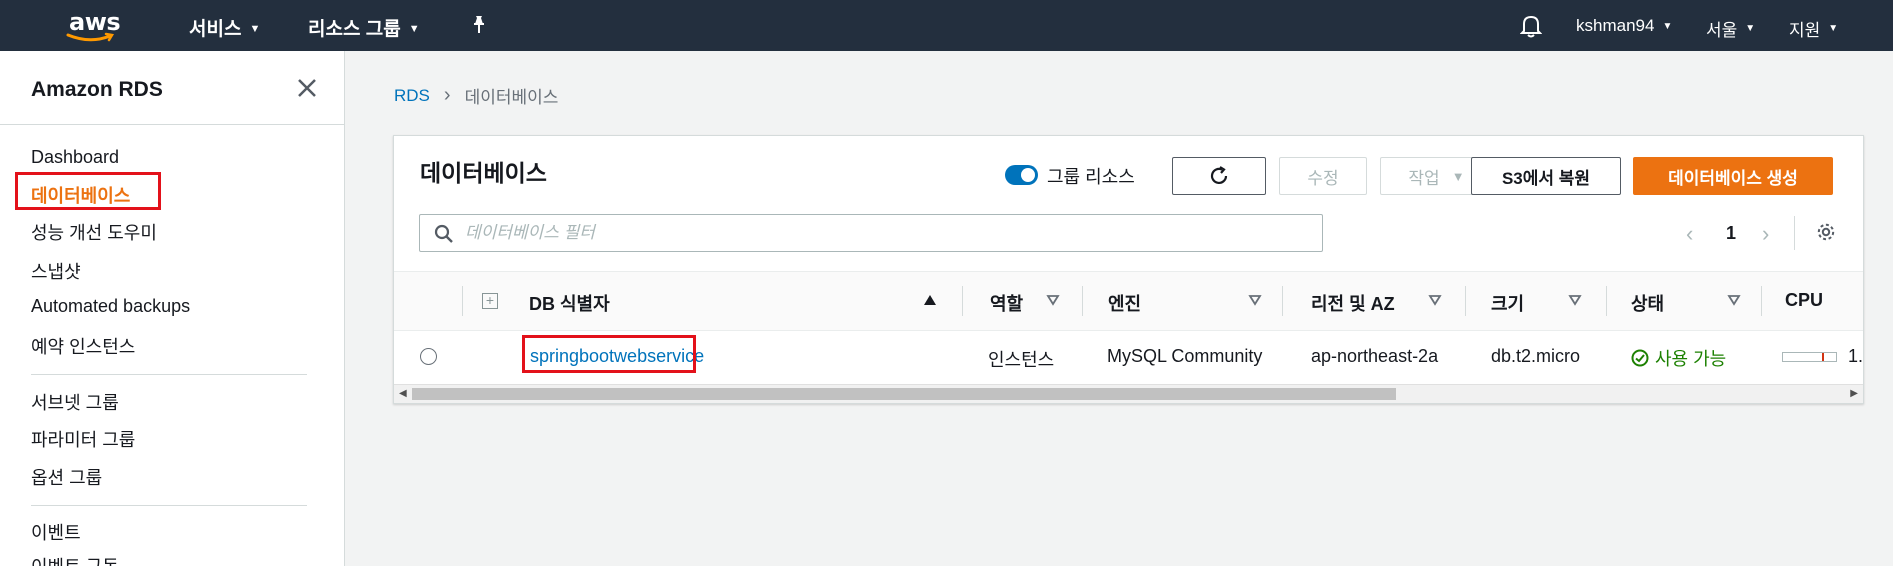 This screenshot has width=1893, height=566. What do you see at coordinates (904, 394) in the screenshot?
I see `scrollbar-thumb` at bounding box center [904, 394].